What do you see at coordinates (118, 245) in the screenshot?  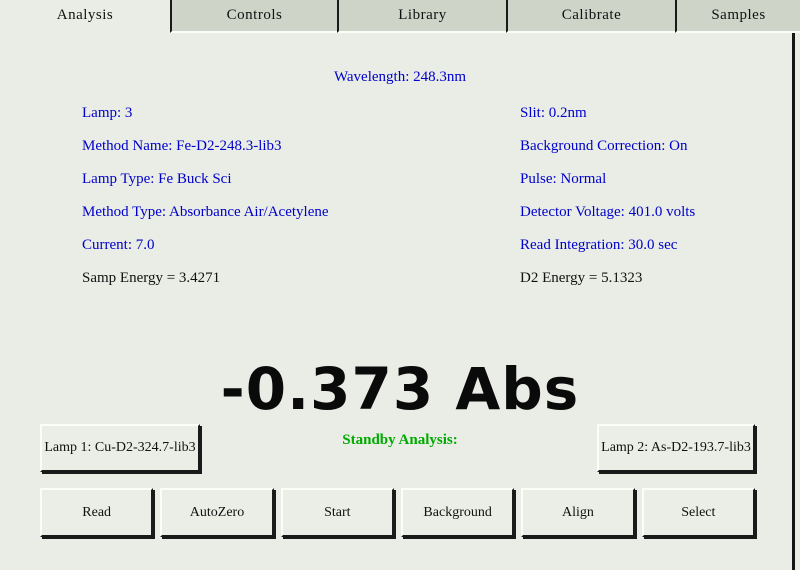 I see `param-current: Current: 7.0` at bounding box center [118, 245].